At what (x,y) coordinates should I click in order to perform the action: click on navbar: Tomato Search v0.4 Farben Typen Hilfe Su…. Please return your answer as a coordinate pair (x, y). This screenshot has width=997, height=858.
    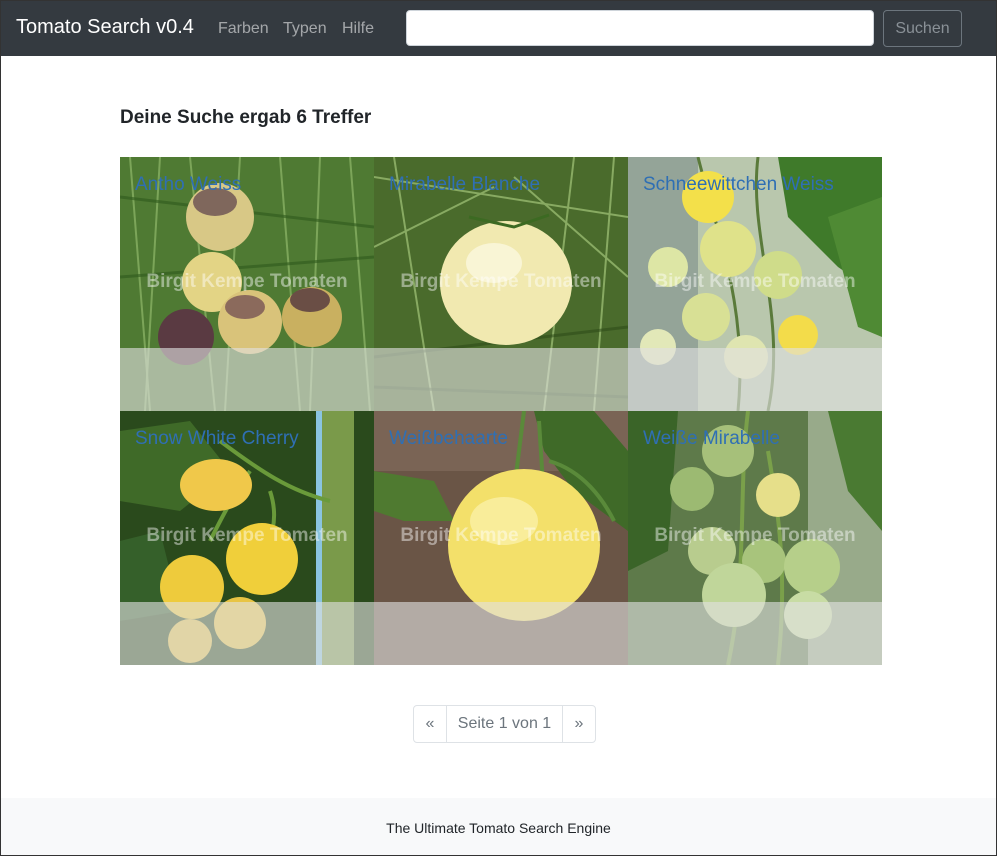
    Looking at the image, I should click on (498, 28).